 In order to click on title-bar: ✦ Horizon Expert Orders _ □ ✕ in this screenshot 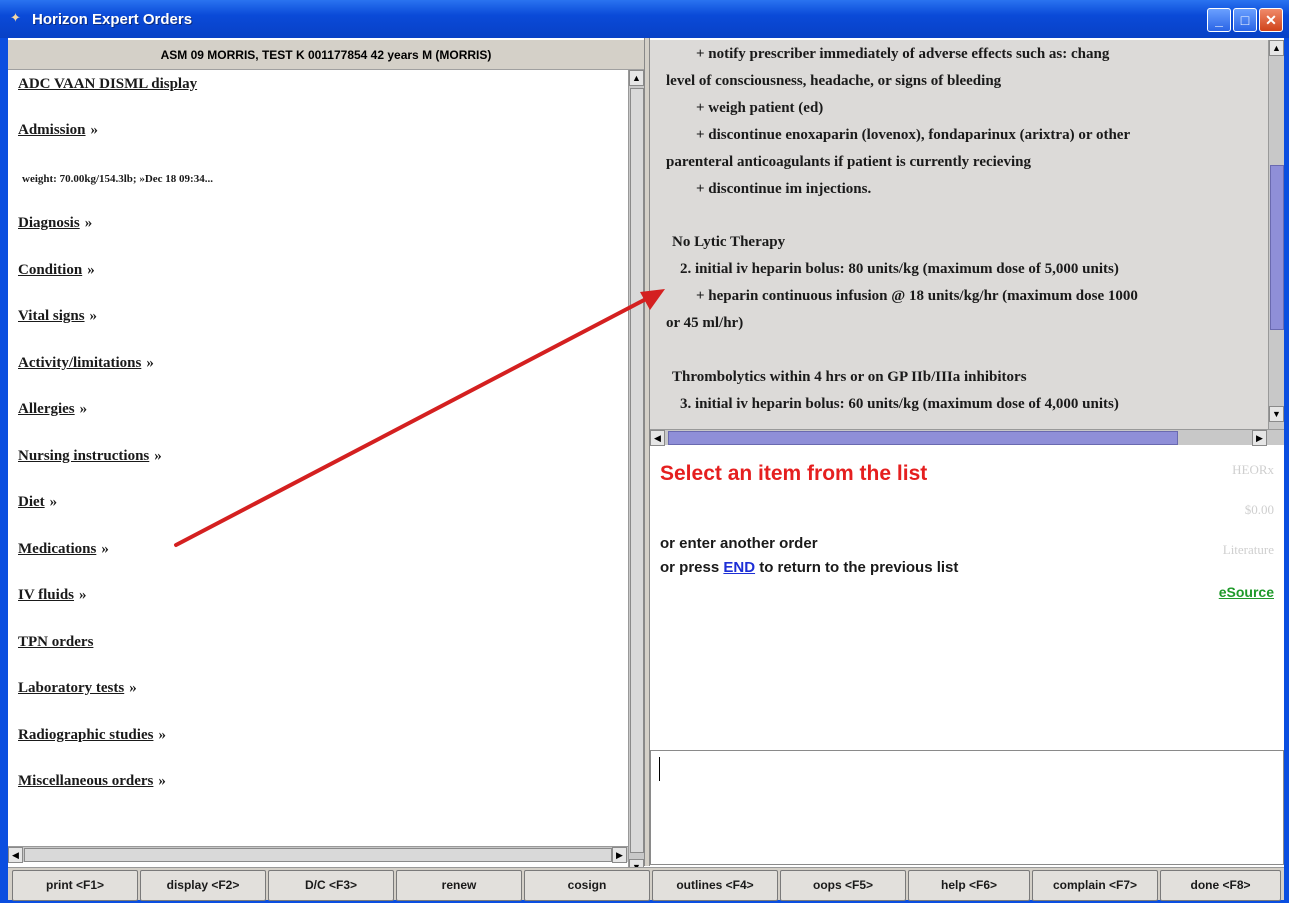, I will do `click(644, 19)`.